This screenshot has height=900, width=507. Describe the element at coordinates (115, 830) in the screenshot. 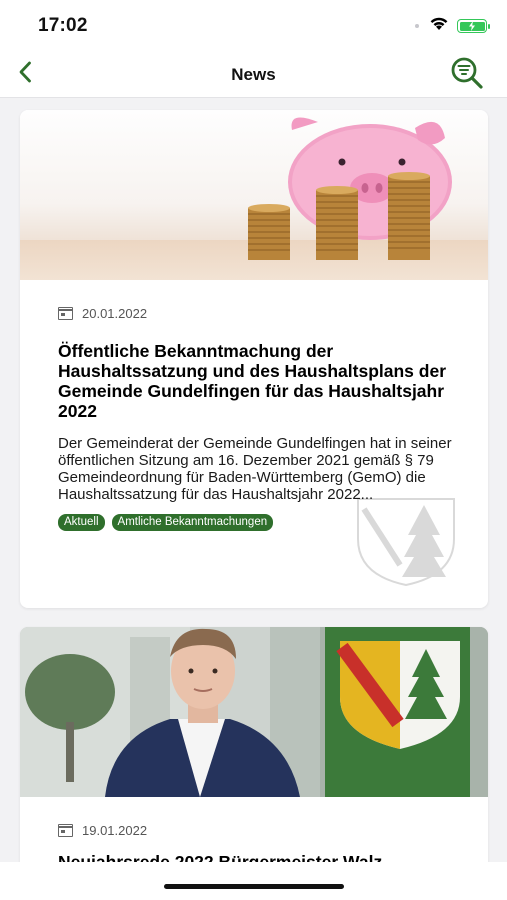

I see `article-date: 19.01.2022` at that location.